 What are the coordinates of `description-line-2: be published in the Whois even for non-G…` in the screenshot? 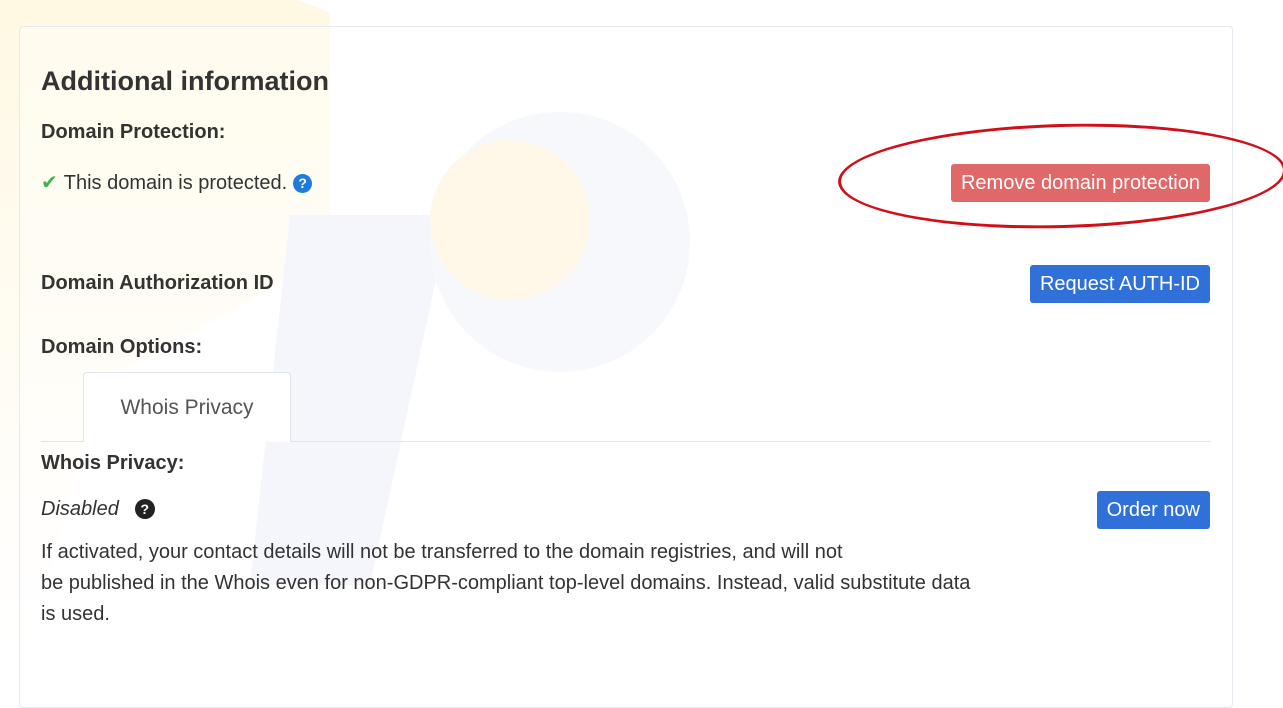 It's located at (506, 583).